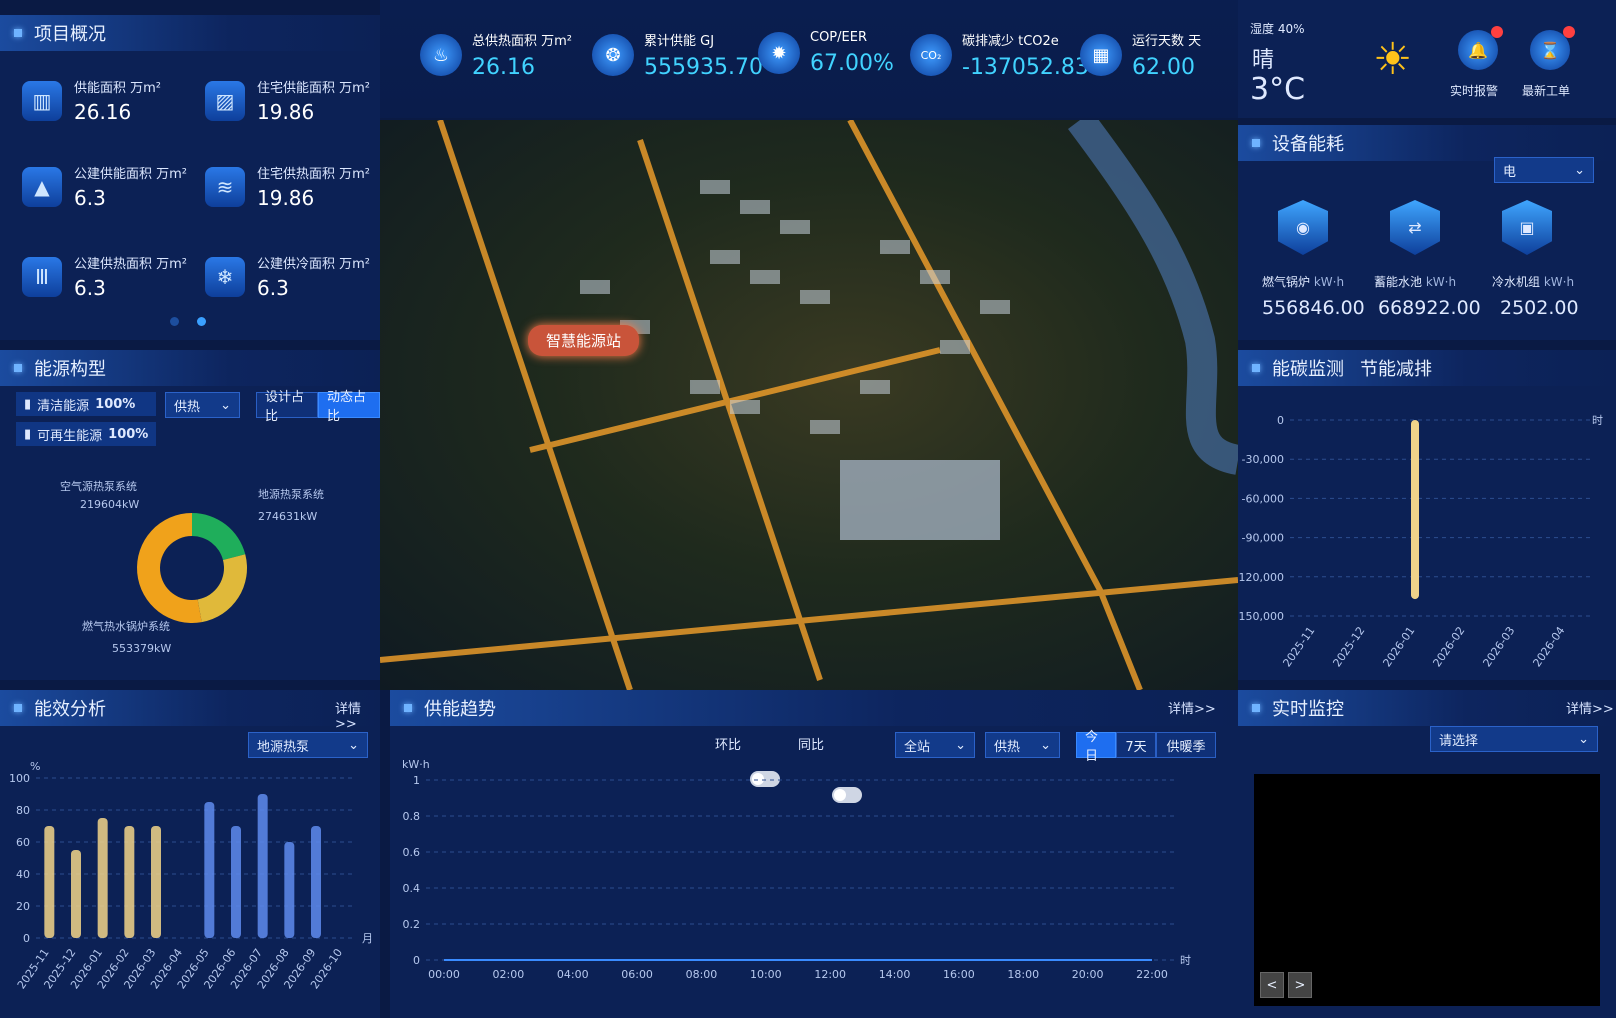 The width and height of the screenshot is (1616, 1018). What do you see at coordinates (1300, 985) in the screenshot?
I see `next-camera-button: >` at bounding box center [1300, 985].